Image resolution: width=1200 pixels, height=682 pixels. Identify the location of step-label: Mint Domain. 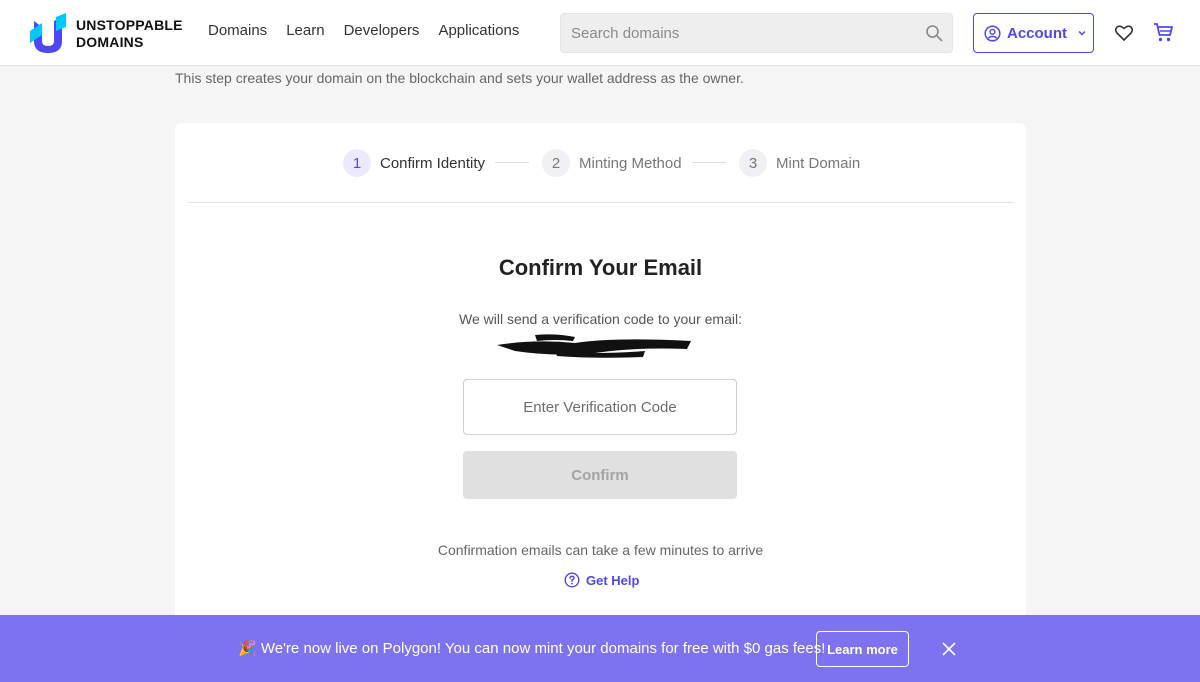
(818, 163).